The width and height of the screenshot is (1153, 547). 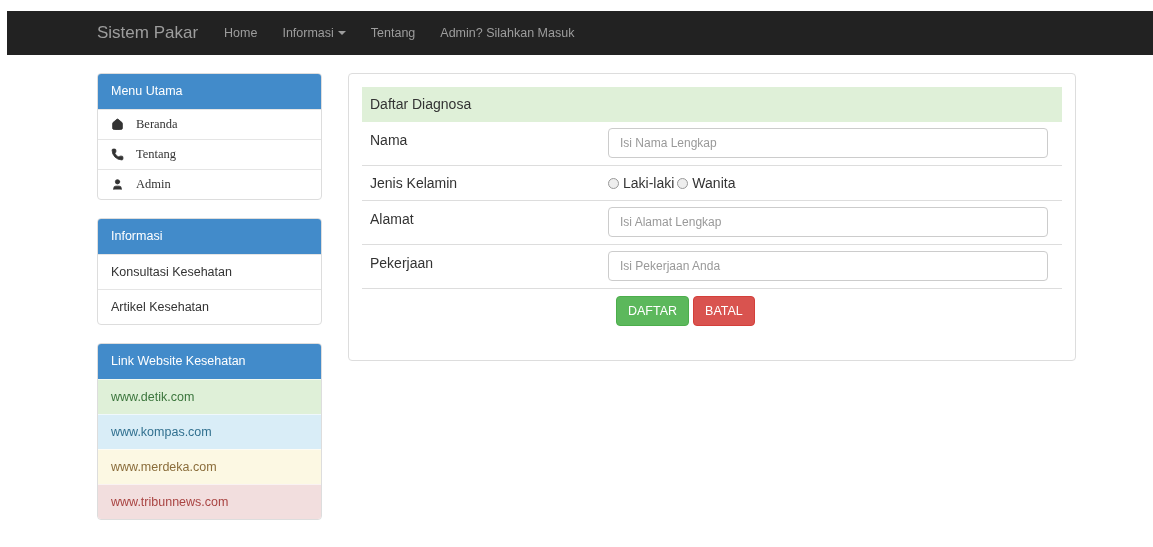 What do you see at coordinates (117, 124) in the screenshot?
I see `home-icon` at bounding box center [117, 124].